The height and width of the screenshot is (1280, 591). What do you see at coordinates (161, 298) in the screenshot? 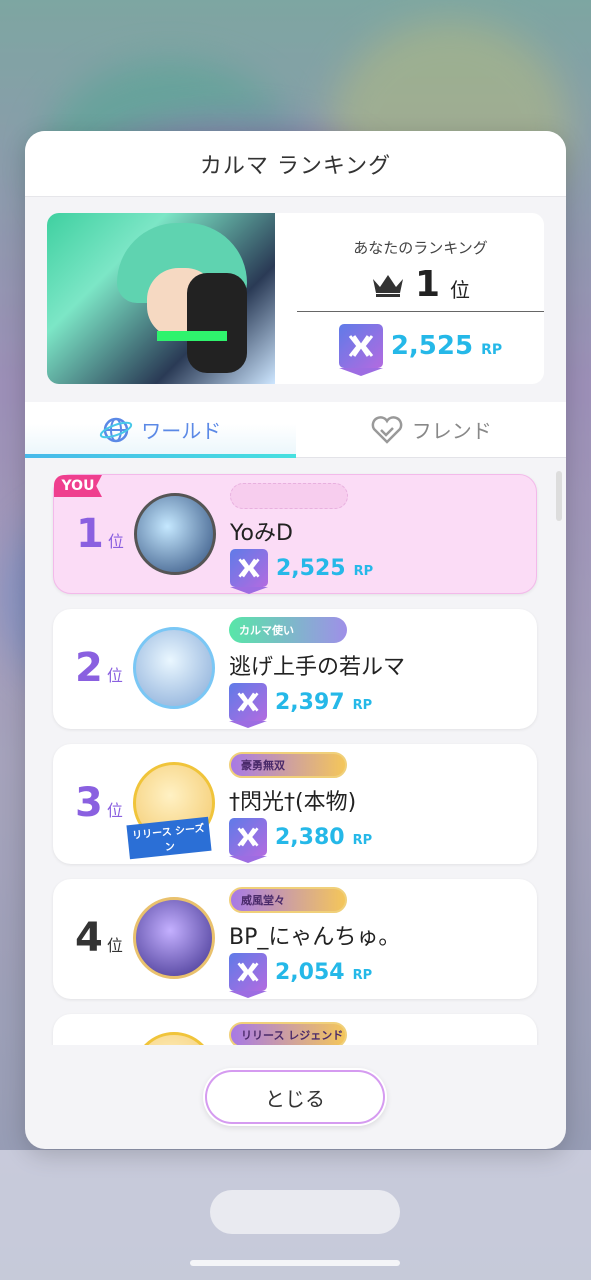
I see `character-portrait` at bounding box center [161, 298].